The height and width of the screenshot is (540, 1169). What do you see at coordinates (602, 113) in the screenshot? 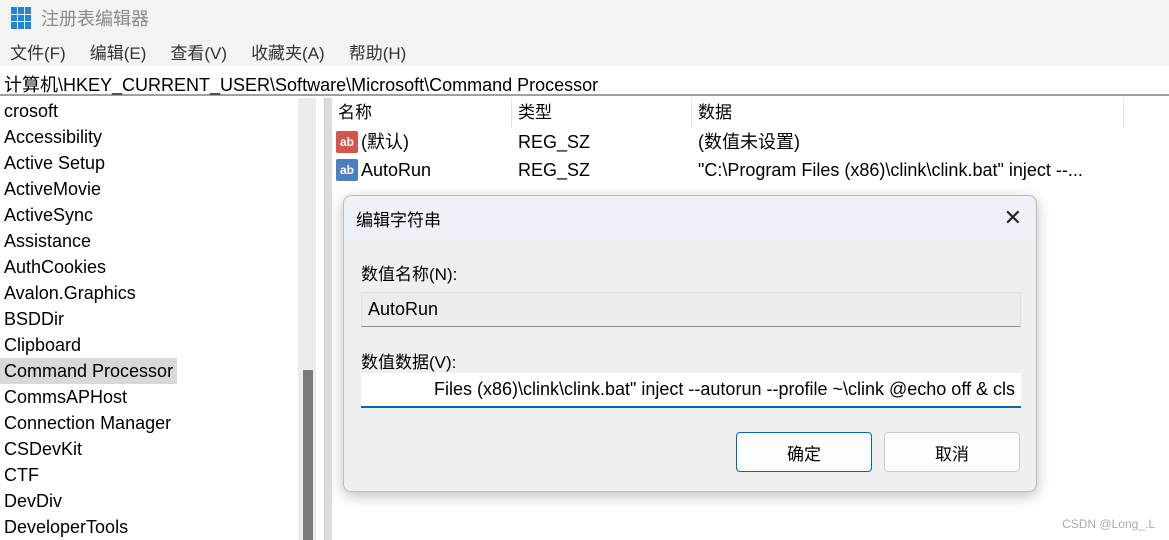
I see `column-type: 类型` at bounding box center [602, 113].